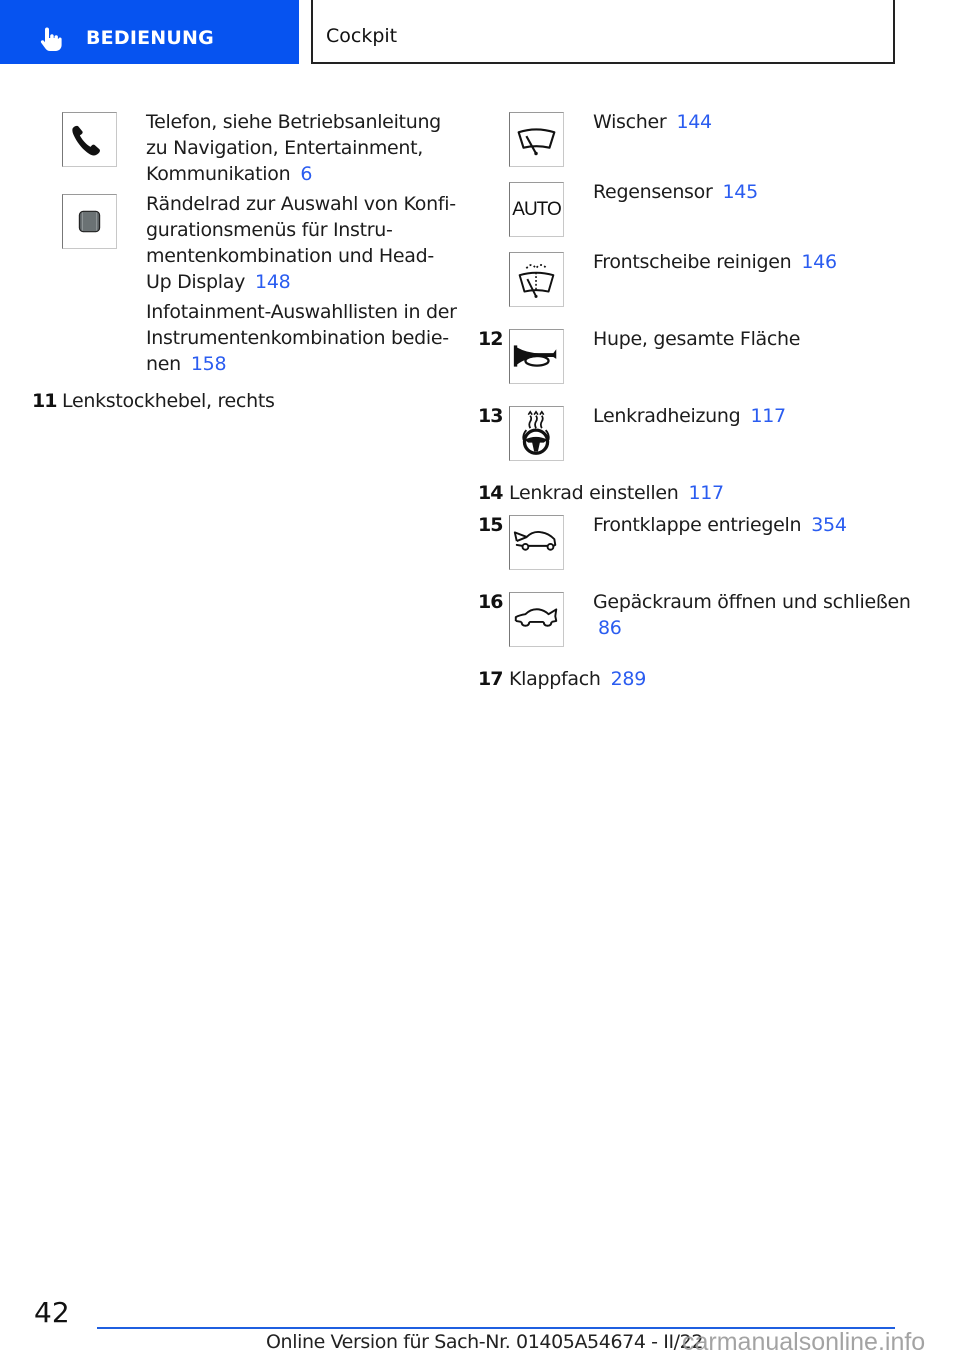 The height and width of the screenshot is (1362, 960). I want to click on front-hood-icon, so click(535, 540).